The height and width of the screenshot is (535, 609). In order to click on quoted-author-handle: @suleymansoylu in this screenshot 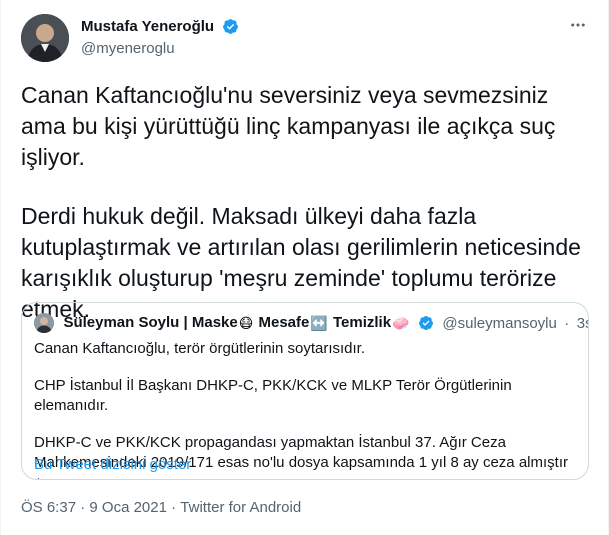, I will do `click(499, 323)`.